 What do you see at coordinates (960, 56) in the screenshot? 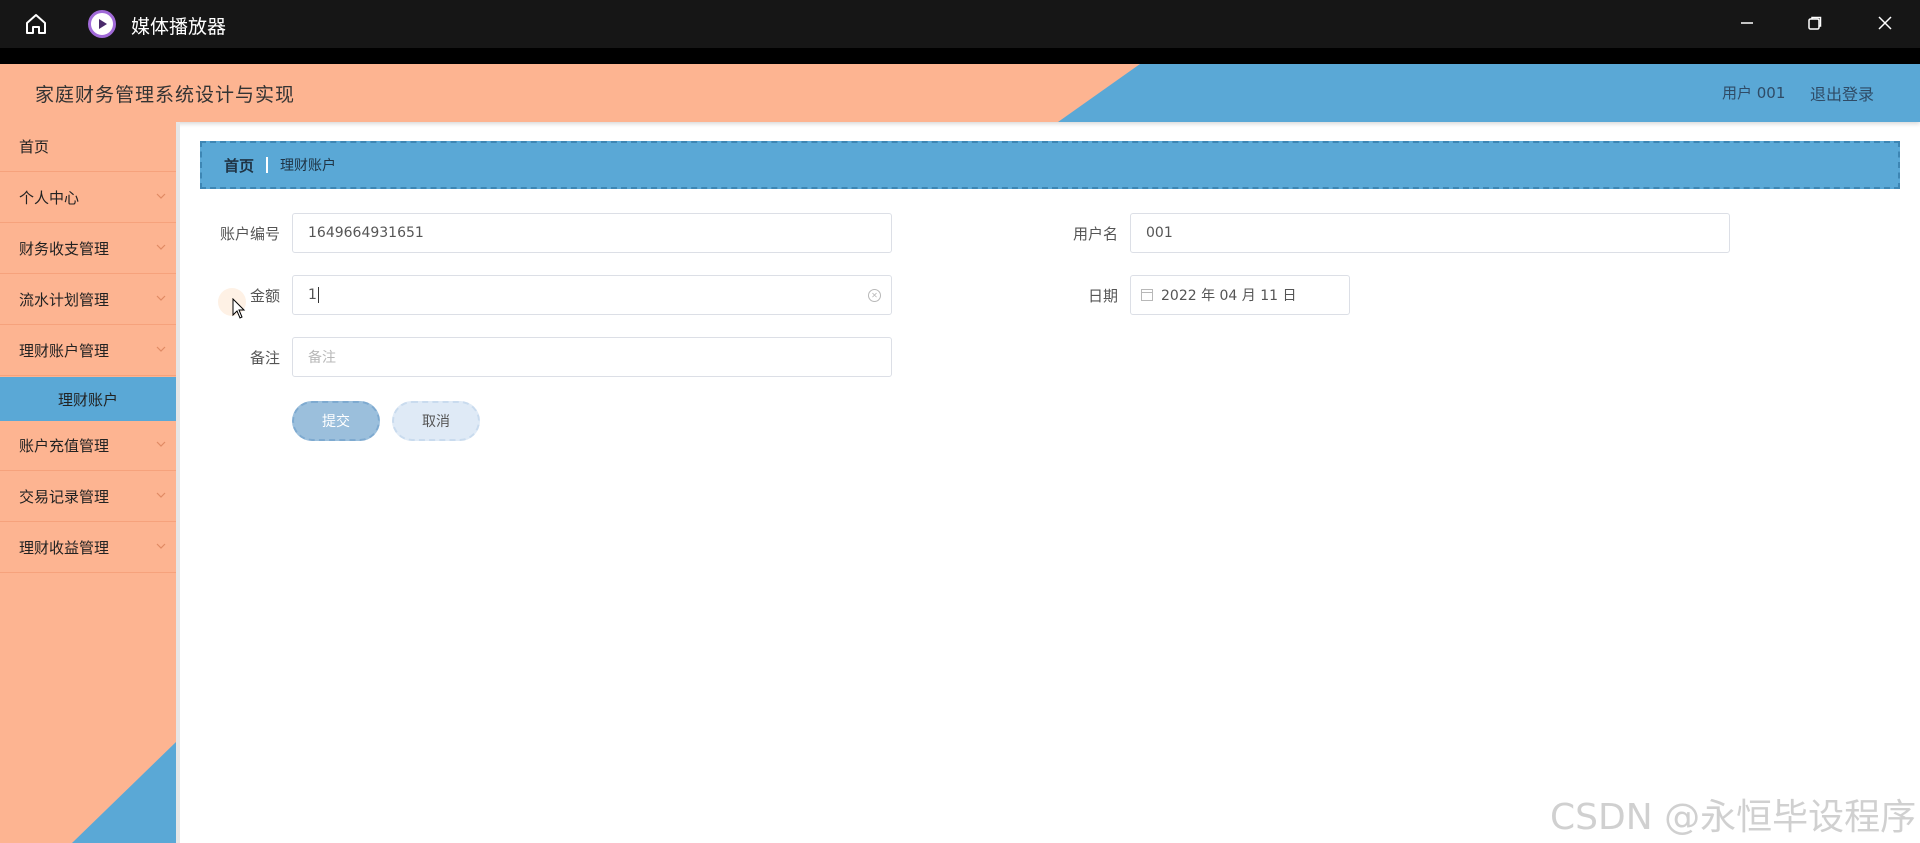
I see `window-frame-strip` at bounding box center [960, 56].